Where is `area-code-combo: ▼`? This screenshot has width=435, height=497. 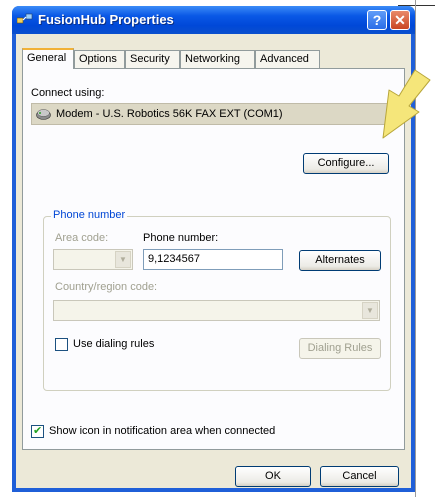
area-code-combo: ▼ is located at coordinates (93, 259).